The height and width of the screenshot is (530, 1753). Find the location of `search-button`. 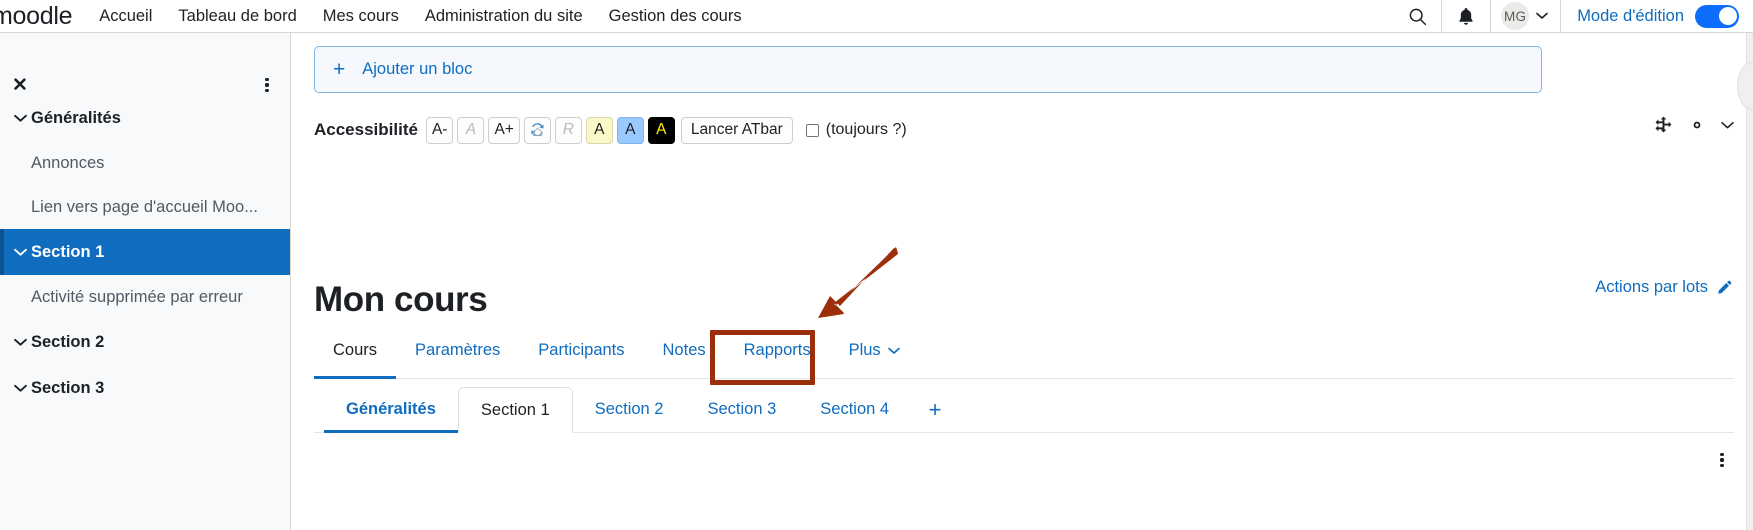

search-button is located at coordinates (1417, 16).